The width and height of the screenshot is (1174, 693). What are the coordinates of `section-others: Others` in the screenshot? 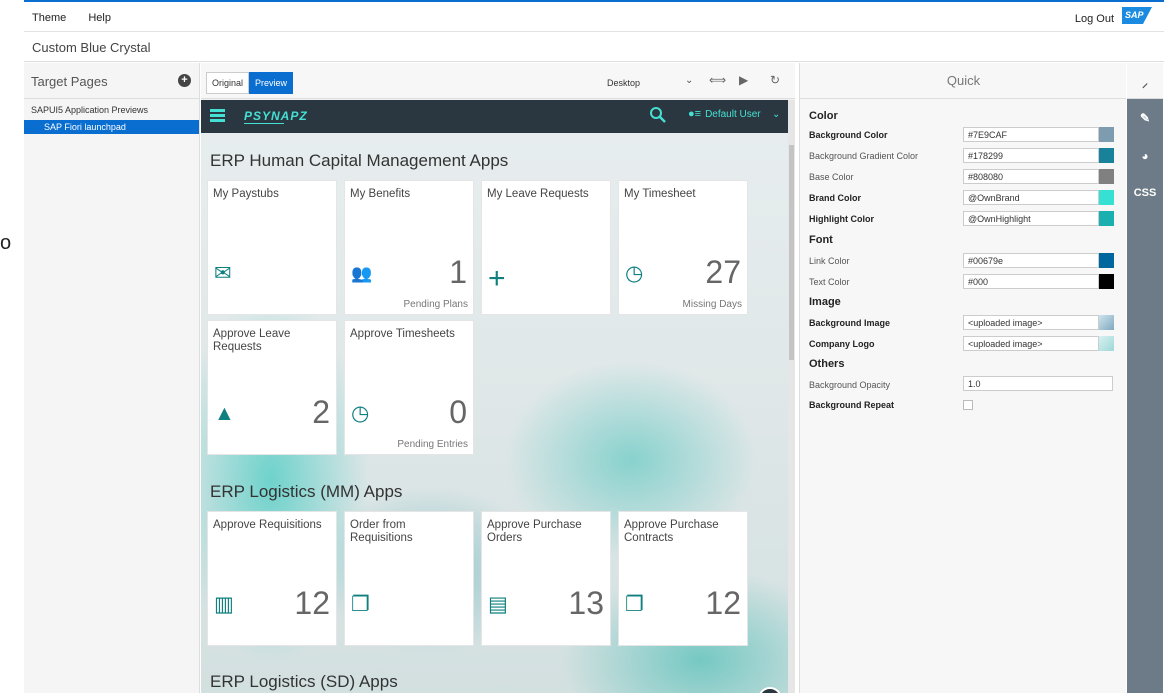 It's located at (827, 364).